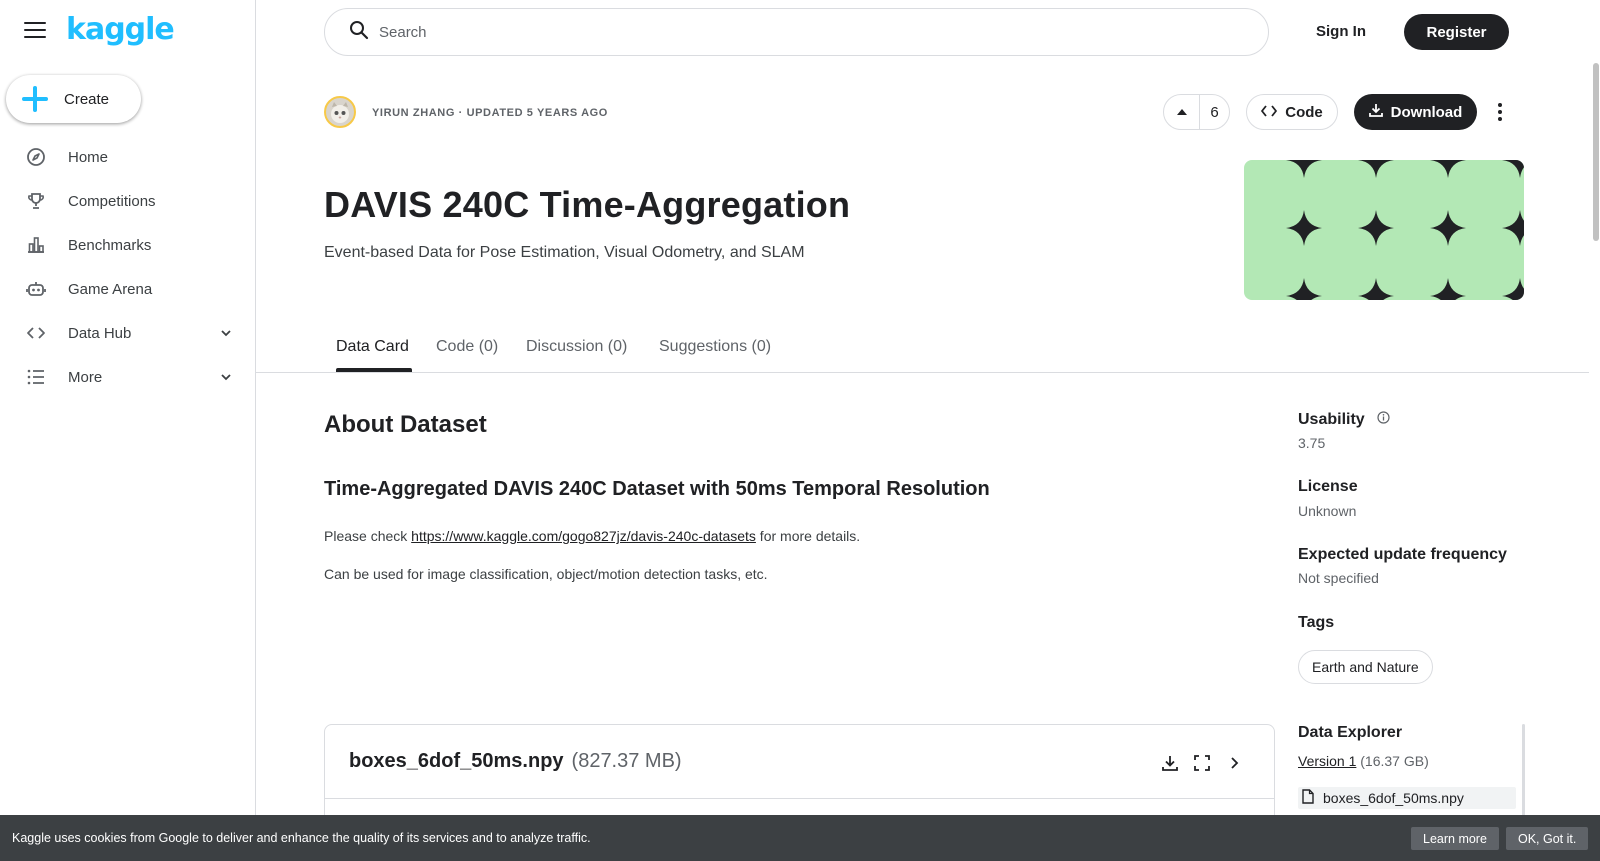 The height and width of the screenshot is (861, 1600). I want to click on about-dataset-heading: About Dataset, so click(405, 424).